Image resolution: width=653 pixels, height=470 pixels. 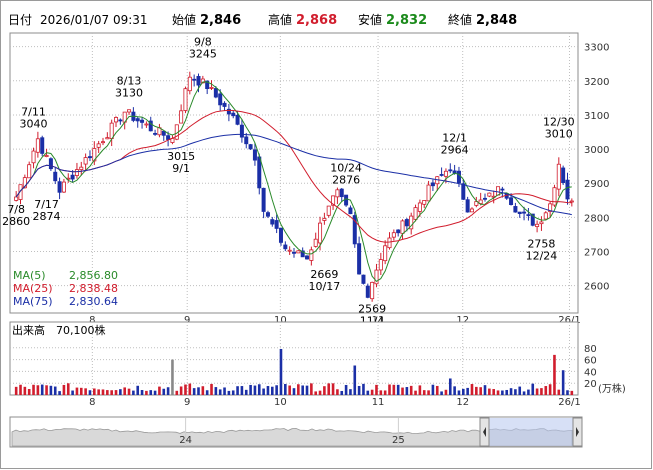 What do you see at coordinates (596, 82) in the screenshot?
I see `price-tick-label: 3200` at bounding box center [596, 82].